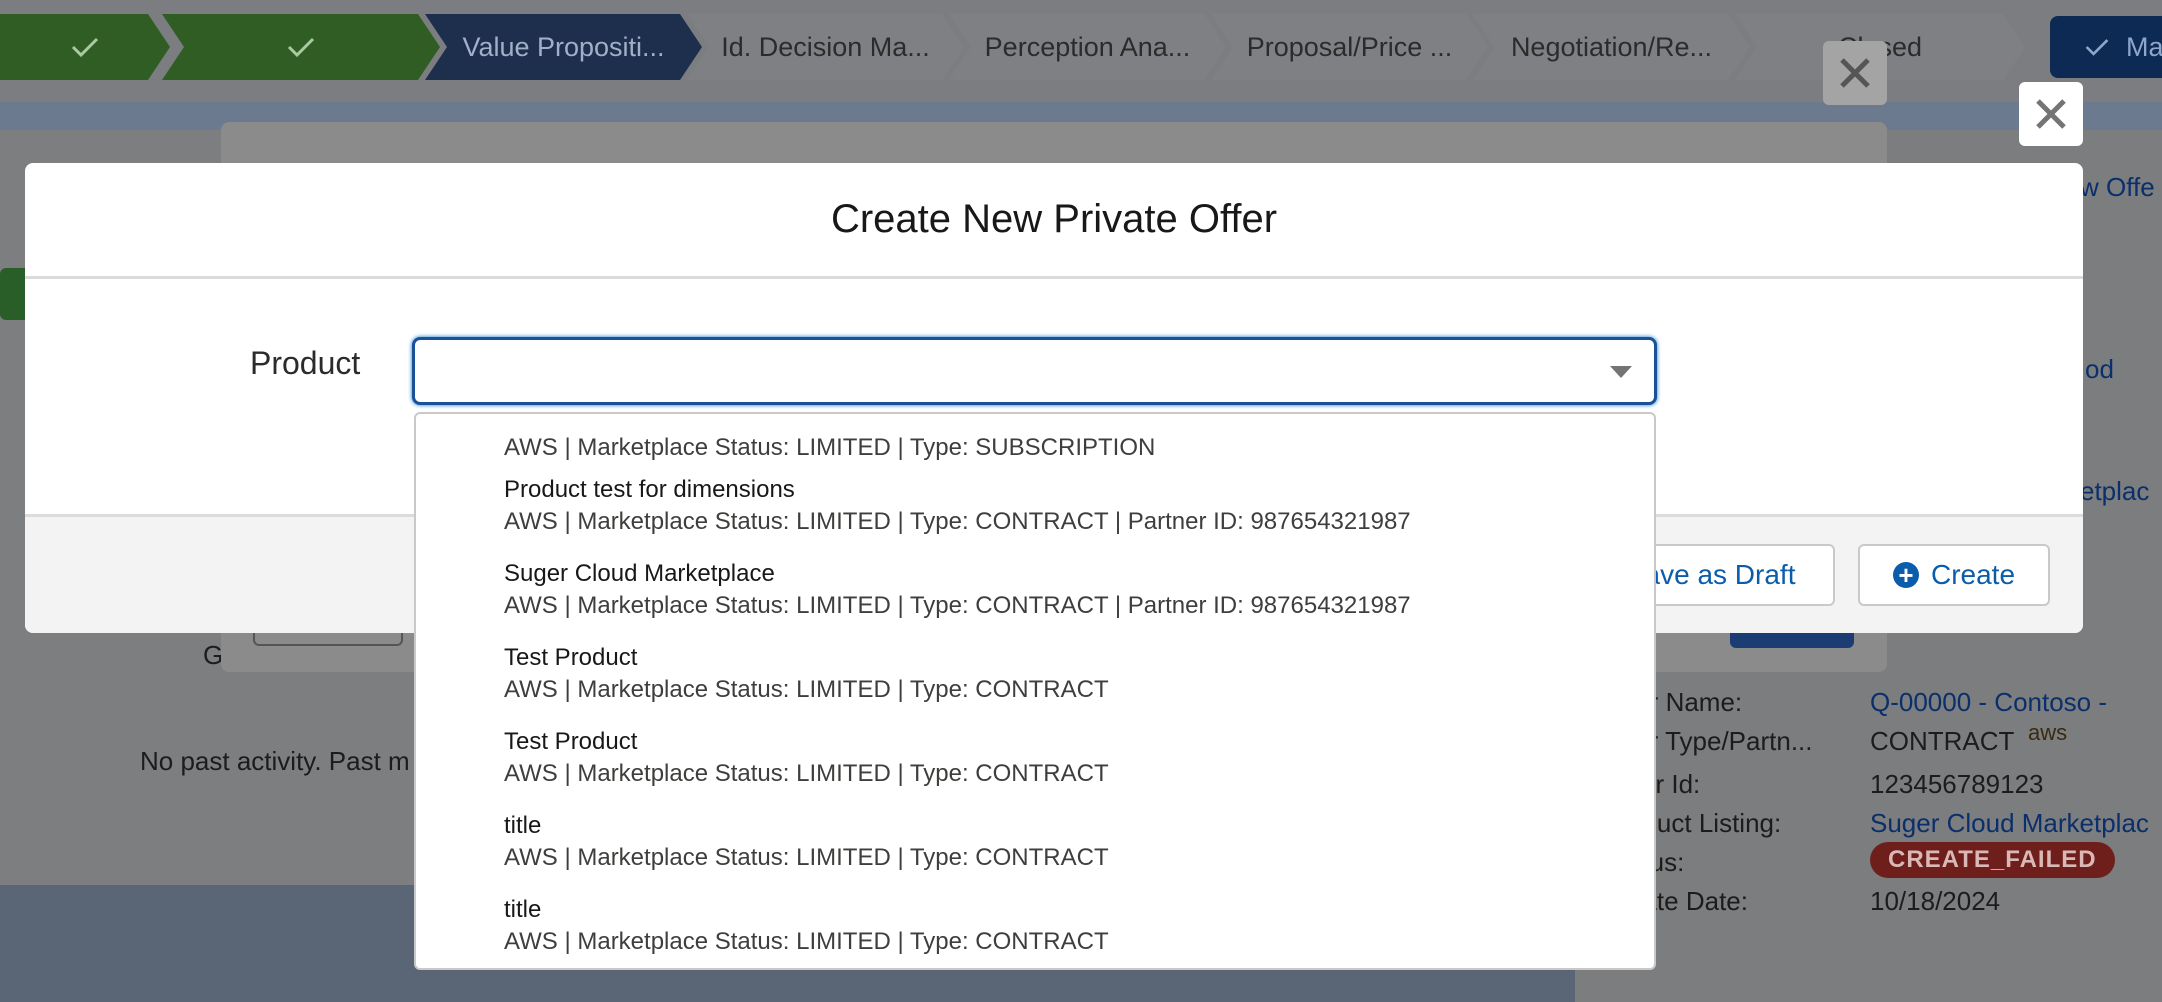  What do you see at coordinates (305, 363) in the screenshot?
I see `product-label: Product` at bounding box center [305, 363].